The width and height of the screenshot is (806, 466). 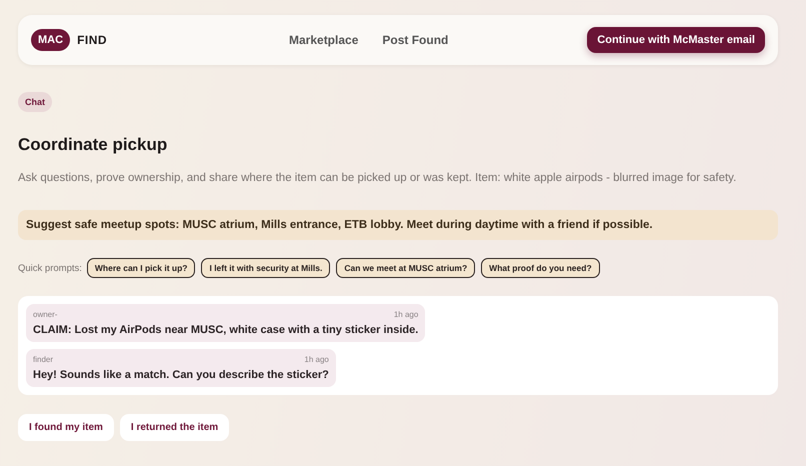 What do you see at coordinates (415, 40) in the screenshot?
I see `nav-link: Post Found` at bounding box center [415, 40].